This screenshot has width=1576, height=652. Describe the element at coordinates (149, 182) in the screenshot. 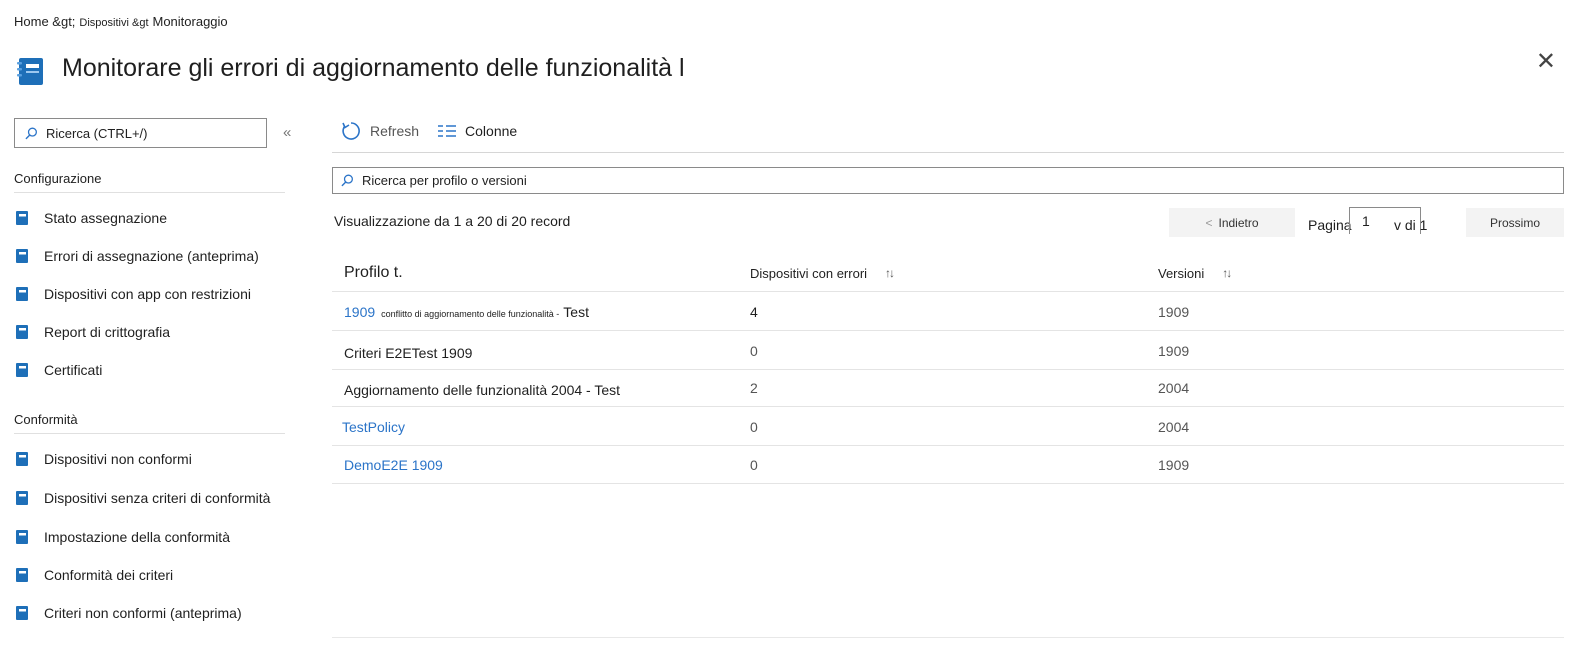

I see `group-title-configurazione: Configurazione` at that location.